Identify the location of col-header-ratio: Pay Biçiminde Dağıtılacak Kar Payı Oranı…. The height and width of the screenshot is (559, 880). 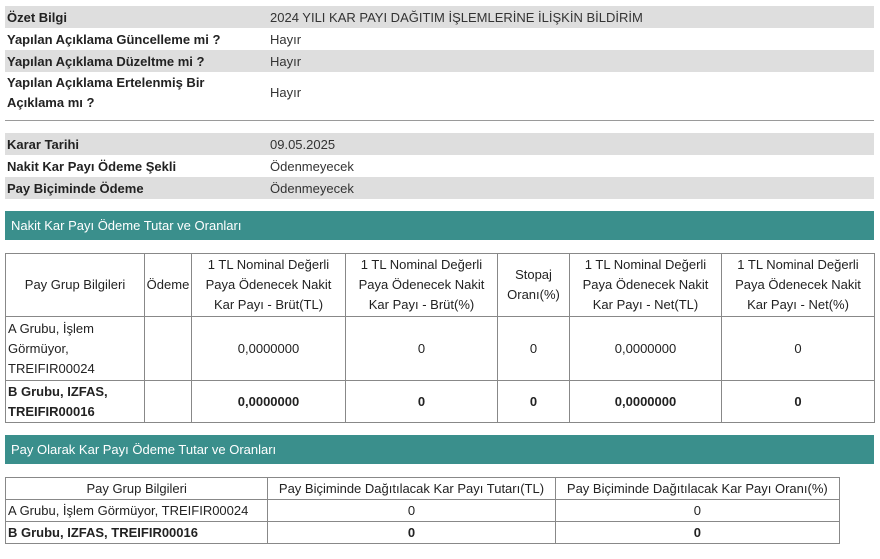
(697, 488).